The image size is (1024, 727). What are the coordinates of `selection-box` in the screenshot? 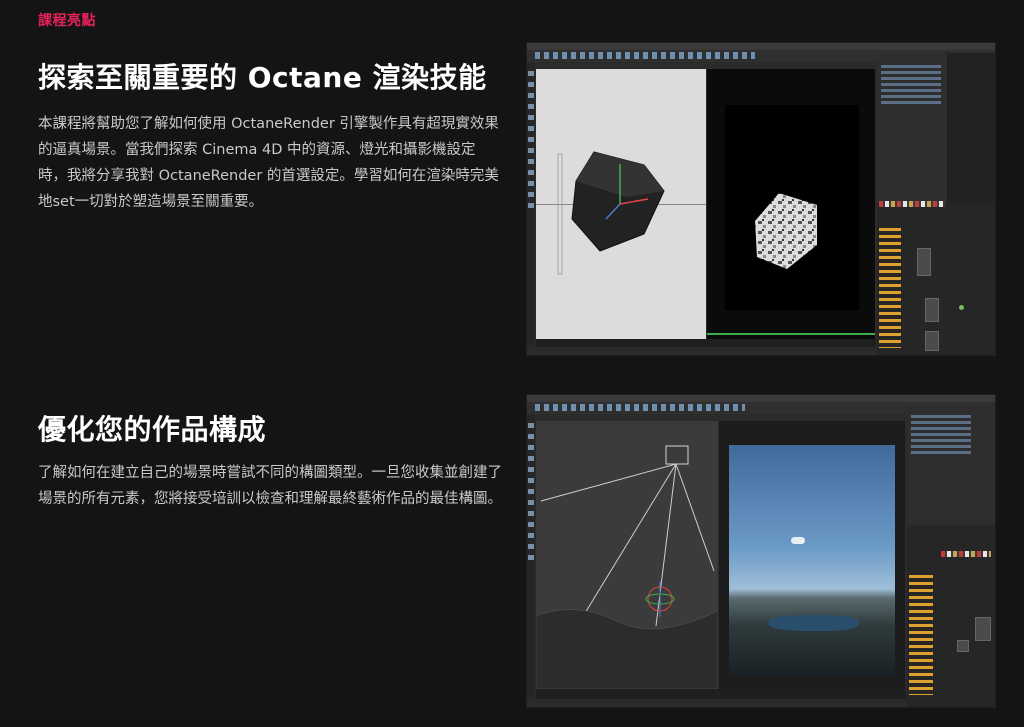 It's located at (560, 214).